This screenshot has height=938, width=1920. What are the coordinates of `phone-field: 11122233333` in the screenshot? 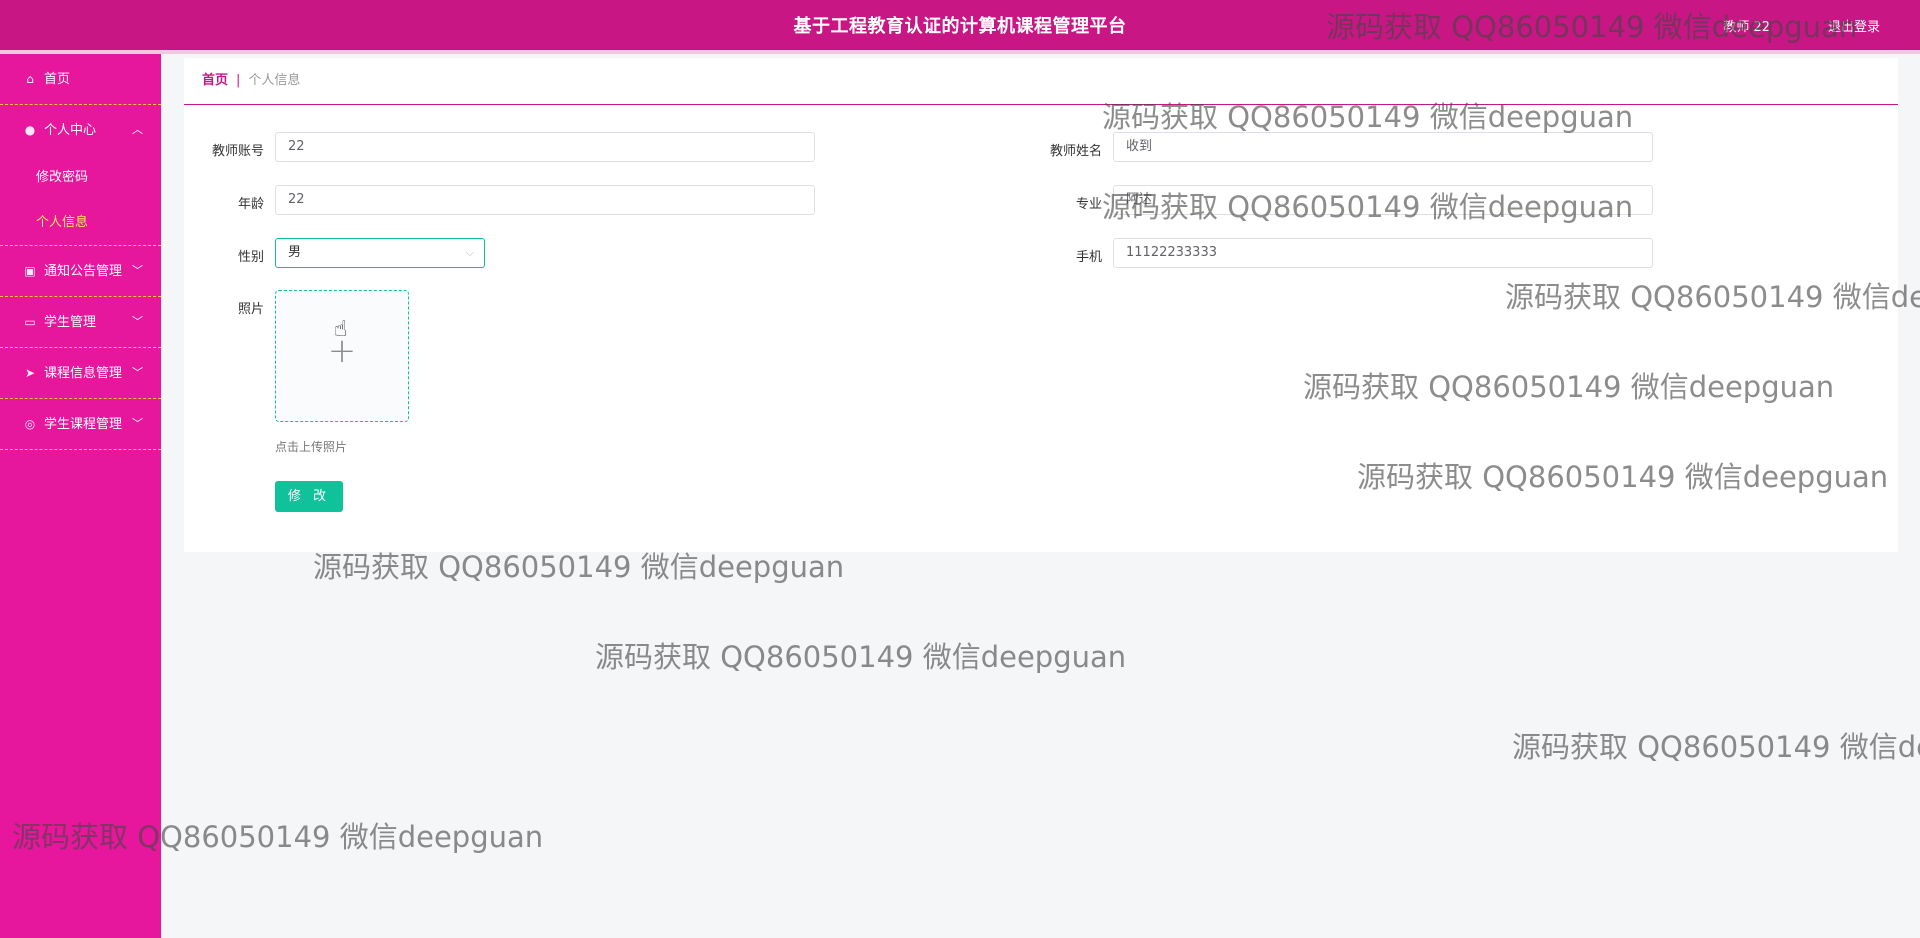 It's located at (1383, 253).